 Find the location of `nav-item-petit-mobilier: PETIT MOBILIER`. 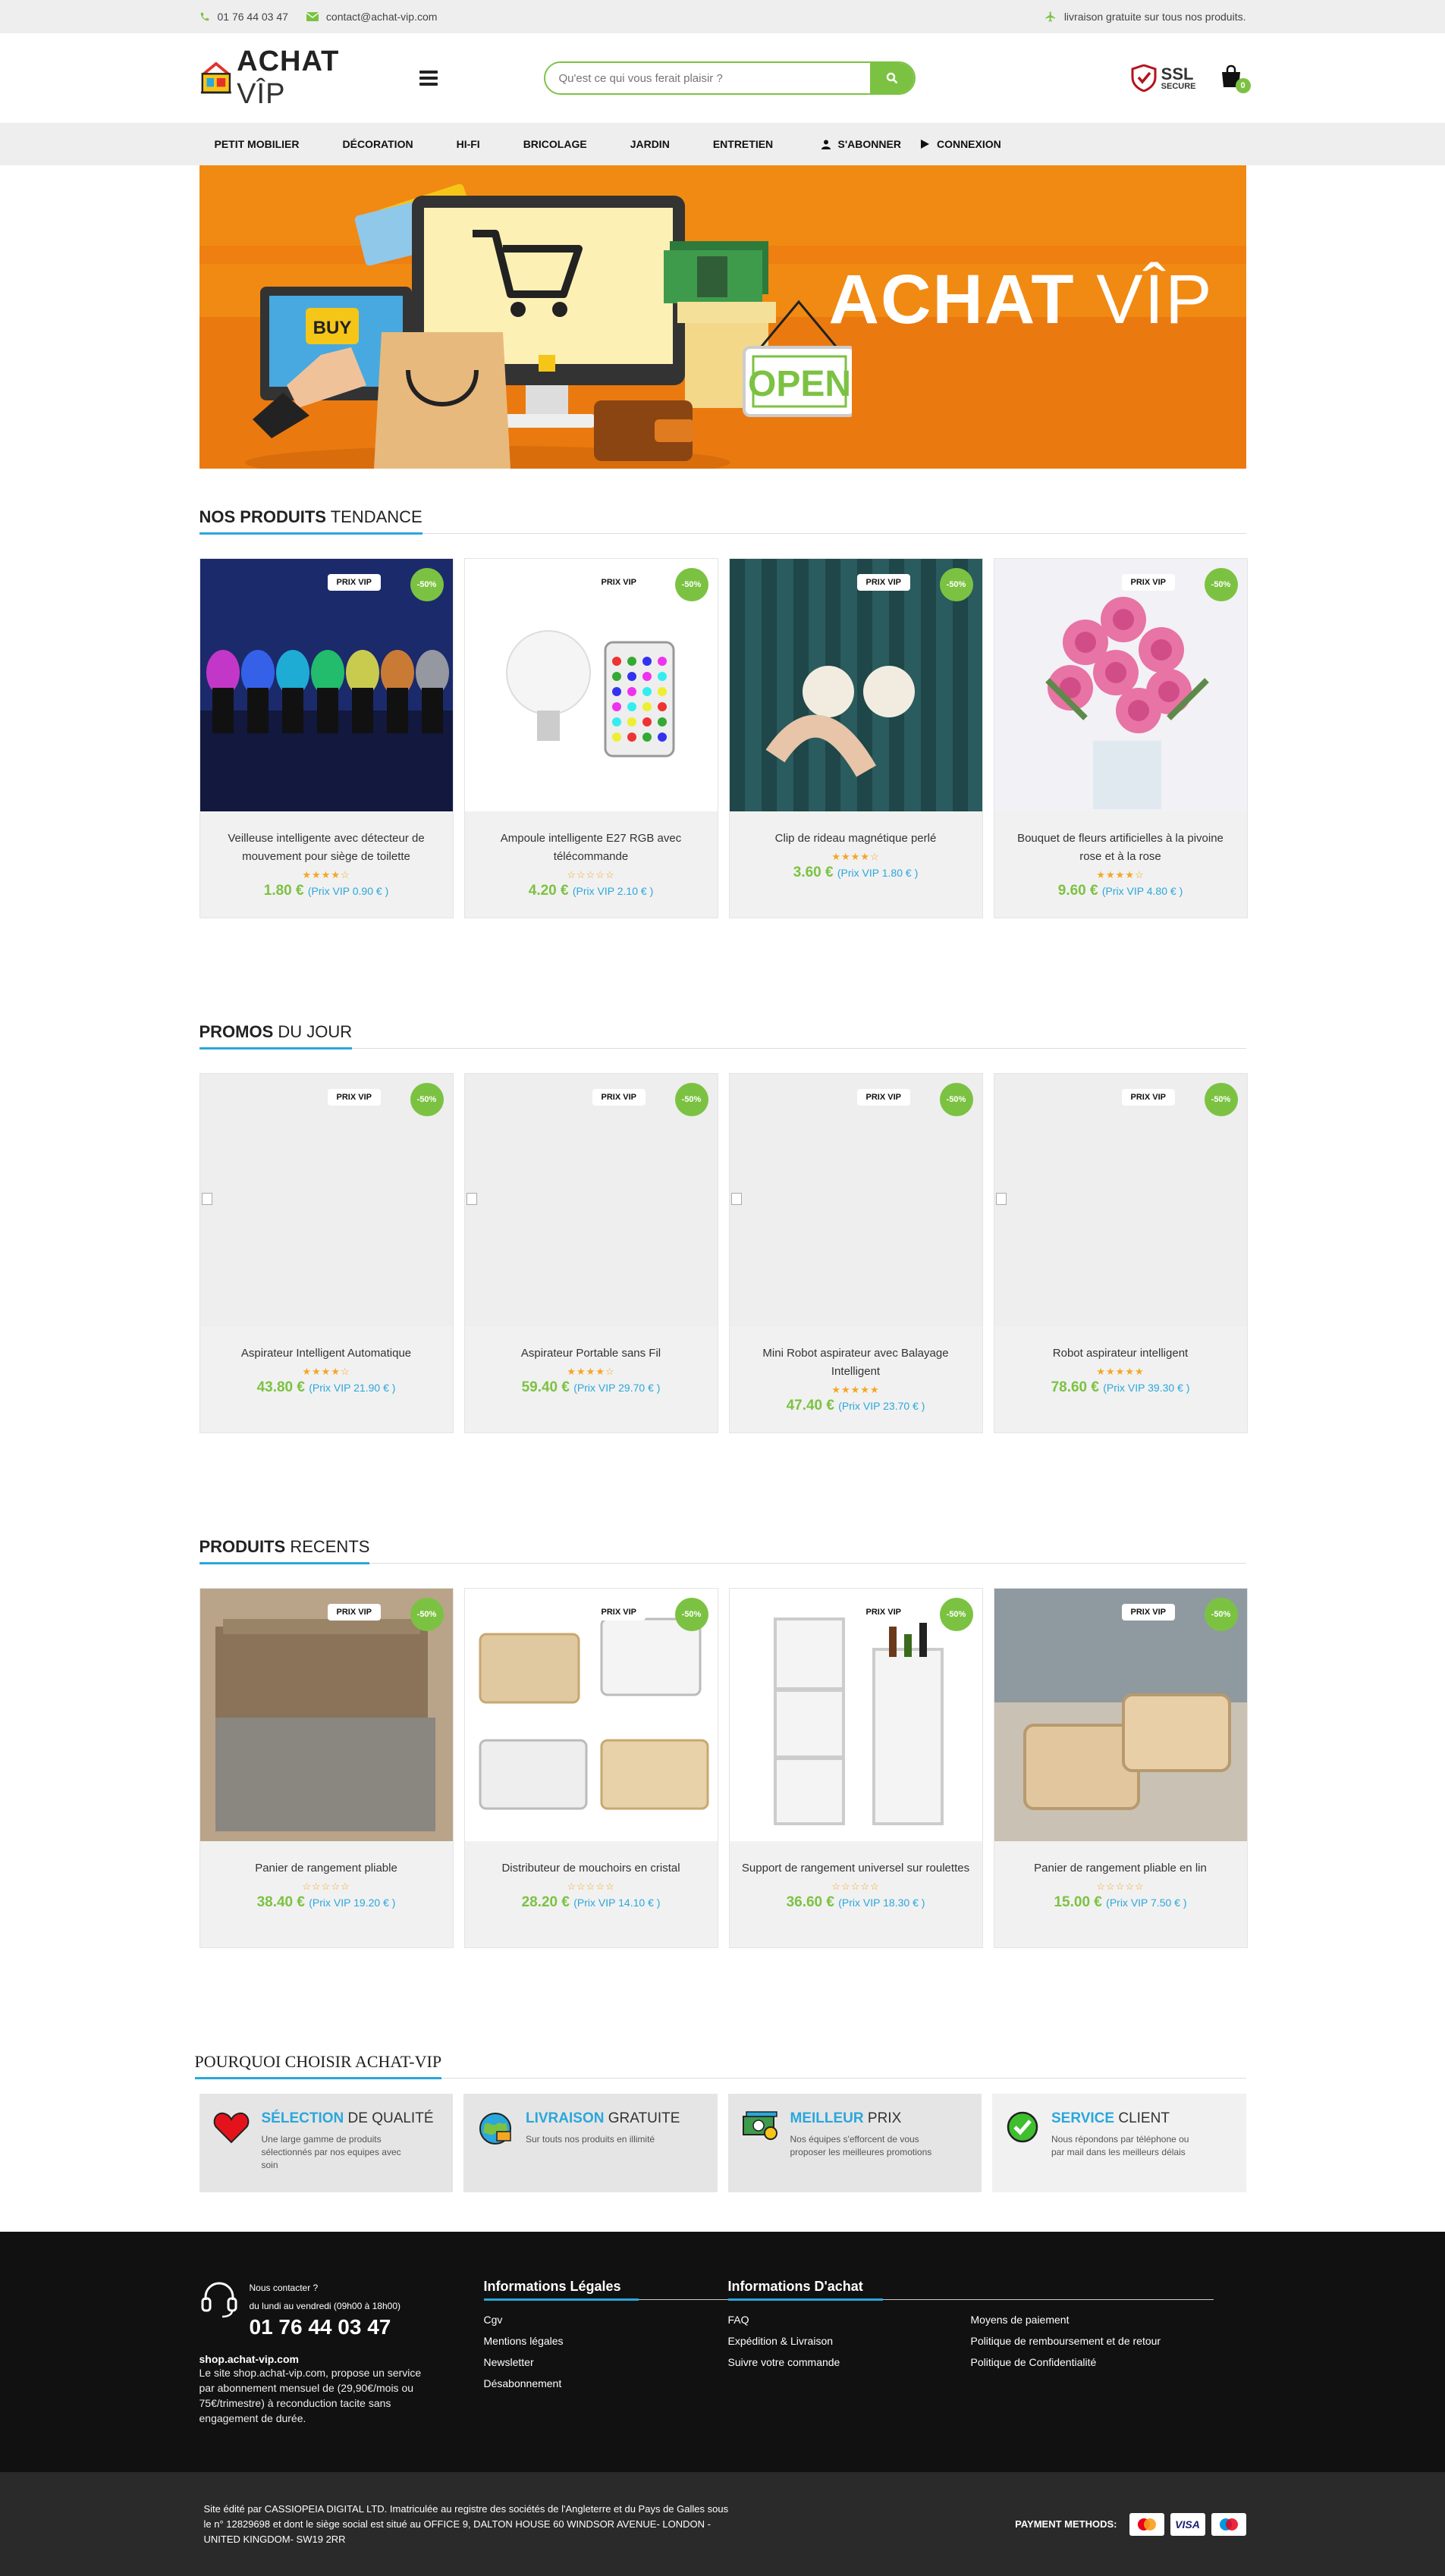

nav-item-petit-mobilier: PETIT MOBILIER is located at coordinates (257, 144).